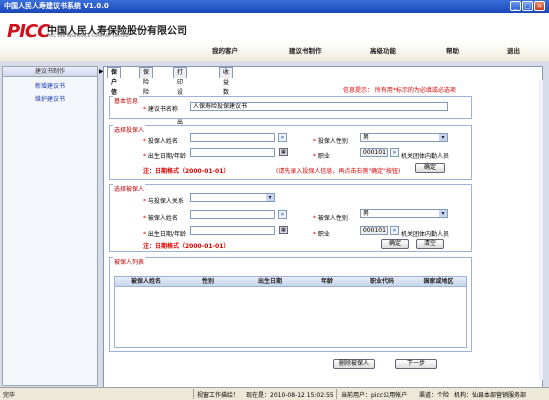 Image resolution: width=549 pixels, height=400 pixels. What do you see at coordinates (374, 395) in the screenshot?
I see `status-user: 当前用户：picc公用帐户` at bounding box center [374, 395].